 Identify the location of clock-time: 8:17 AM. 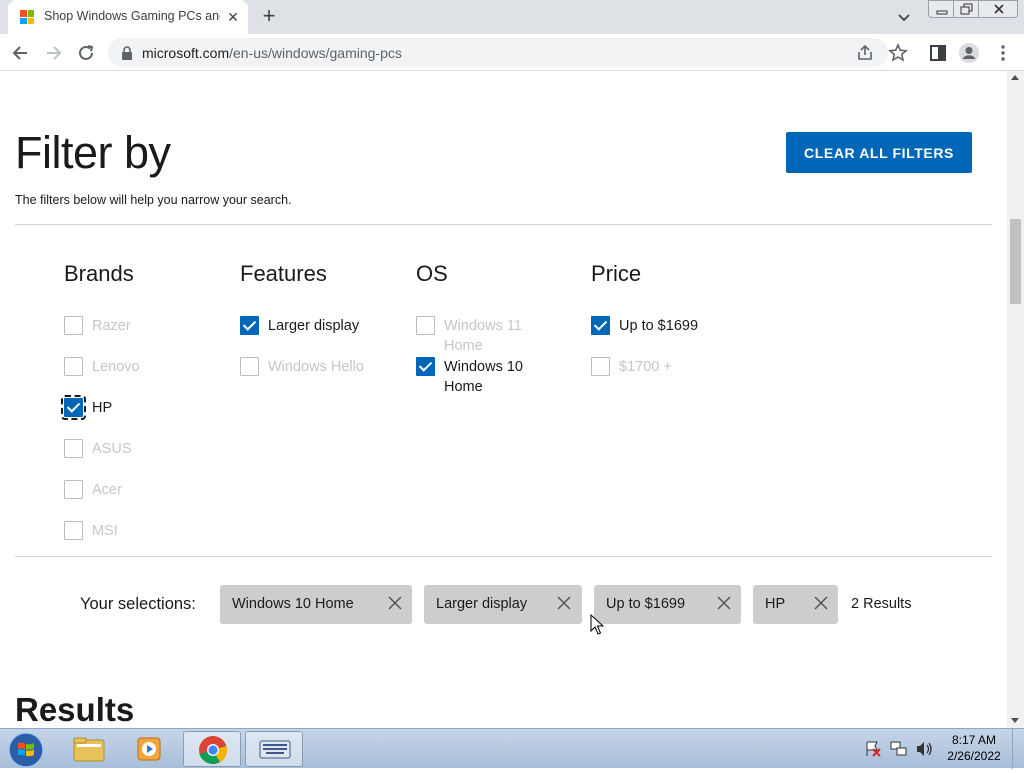
(974, 740).